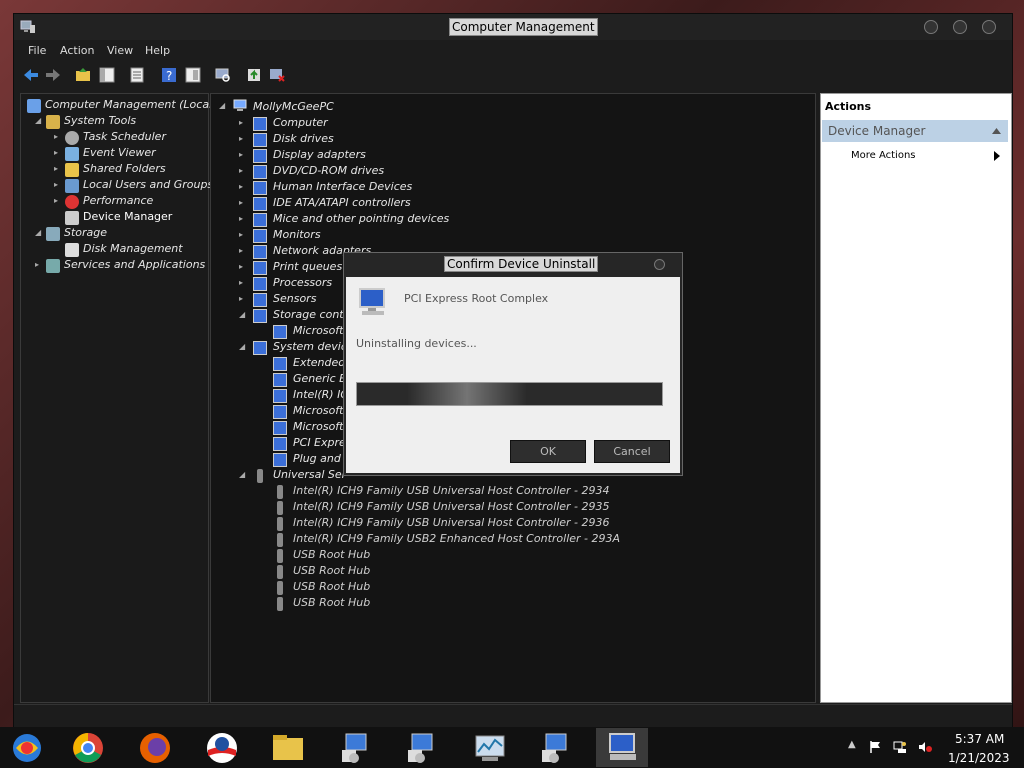 The width and height of the screenshot is (1024, 768). I want to click on file-explorer-icon, so click(288, 748).